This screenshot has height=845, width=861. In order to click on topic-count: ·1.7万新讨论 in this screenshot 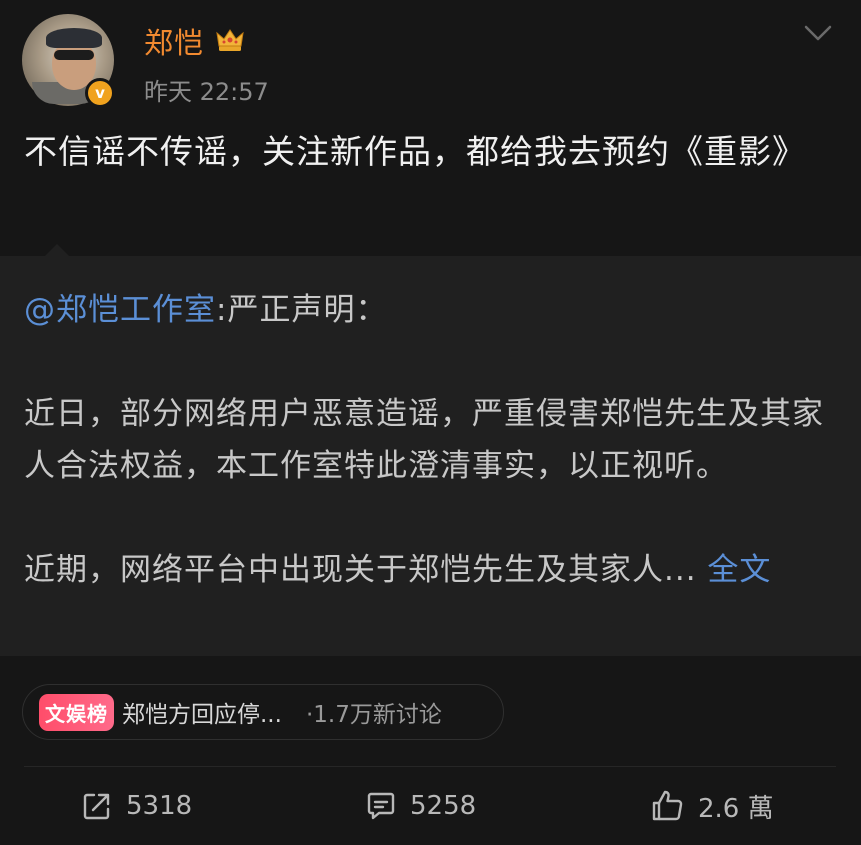, I will do `click(373, 715)`.